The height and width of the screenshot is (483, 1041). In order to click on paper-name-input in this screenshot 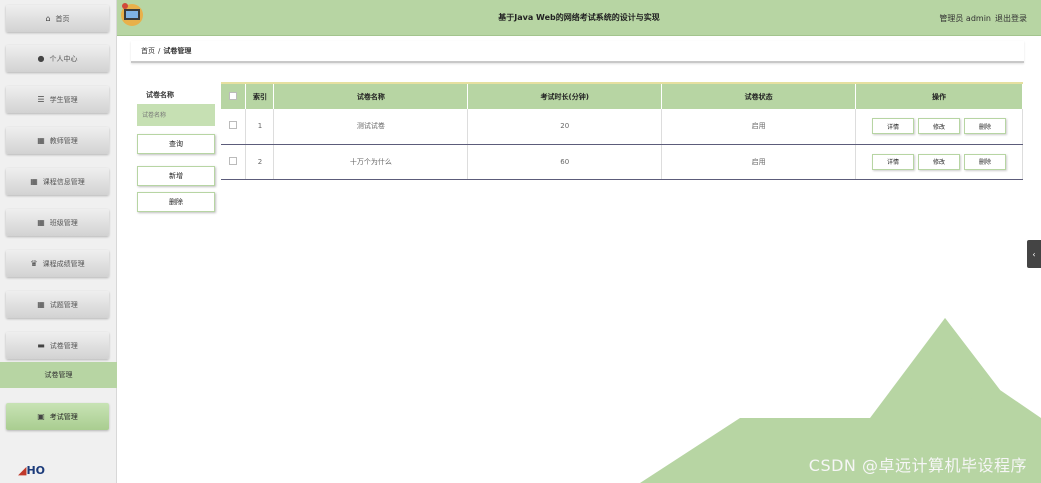, I will do `click(176, 115)`.